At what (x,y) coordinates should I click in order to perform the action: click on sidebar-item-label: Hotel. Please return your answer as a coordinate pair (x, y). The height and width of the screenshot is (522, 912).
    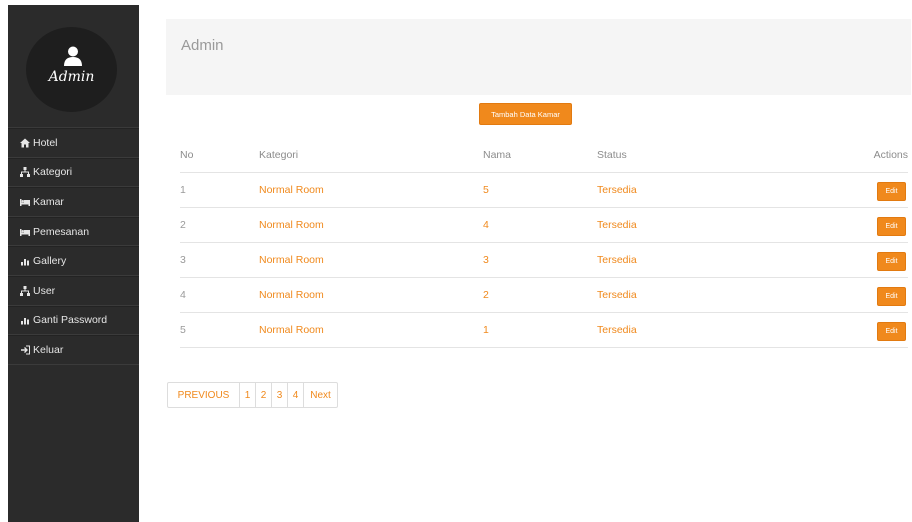
    Looking at the image, I should click on (45, 142).